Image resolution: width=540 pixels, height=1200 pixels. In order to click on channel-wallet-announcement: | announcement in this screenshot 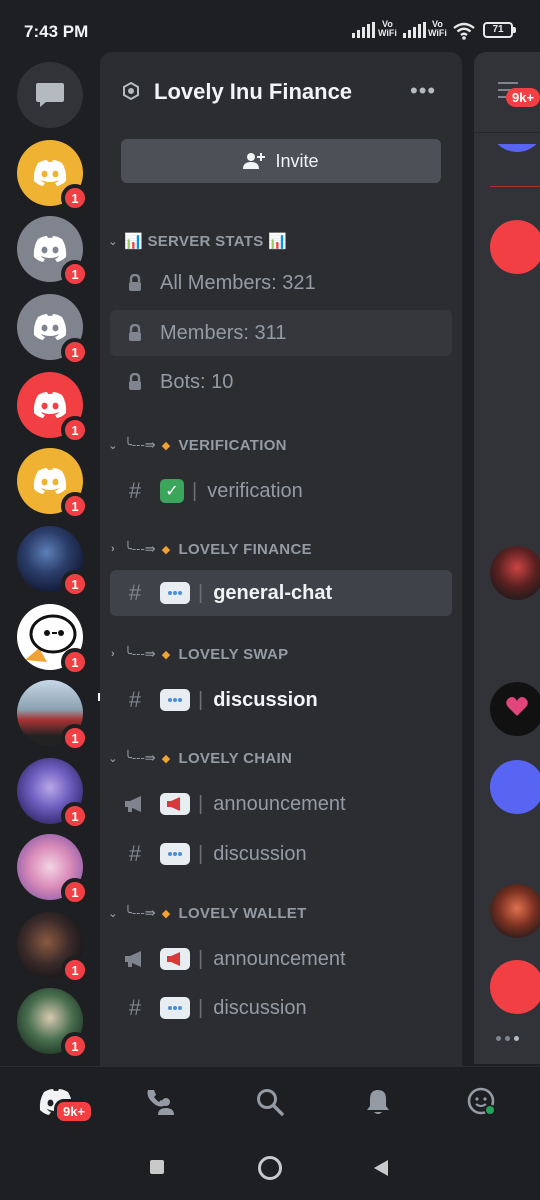, I will do `click(281, 959)`.